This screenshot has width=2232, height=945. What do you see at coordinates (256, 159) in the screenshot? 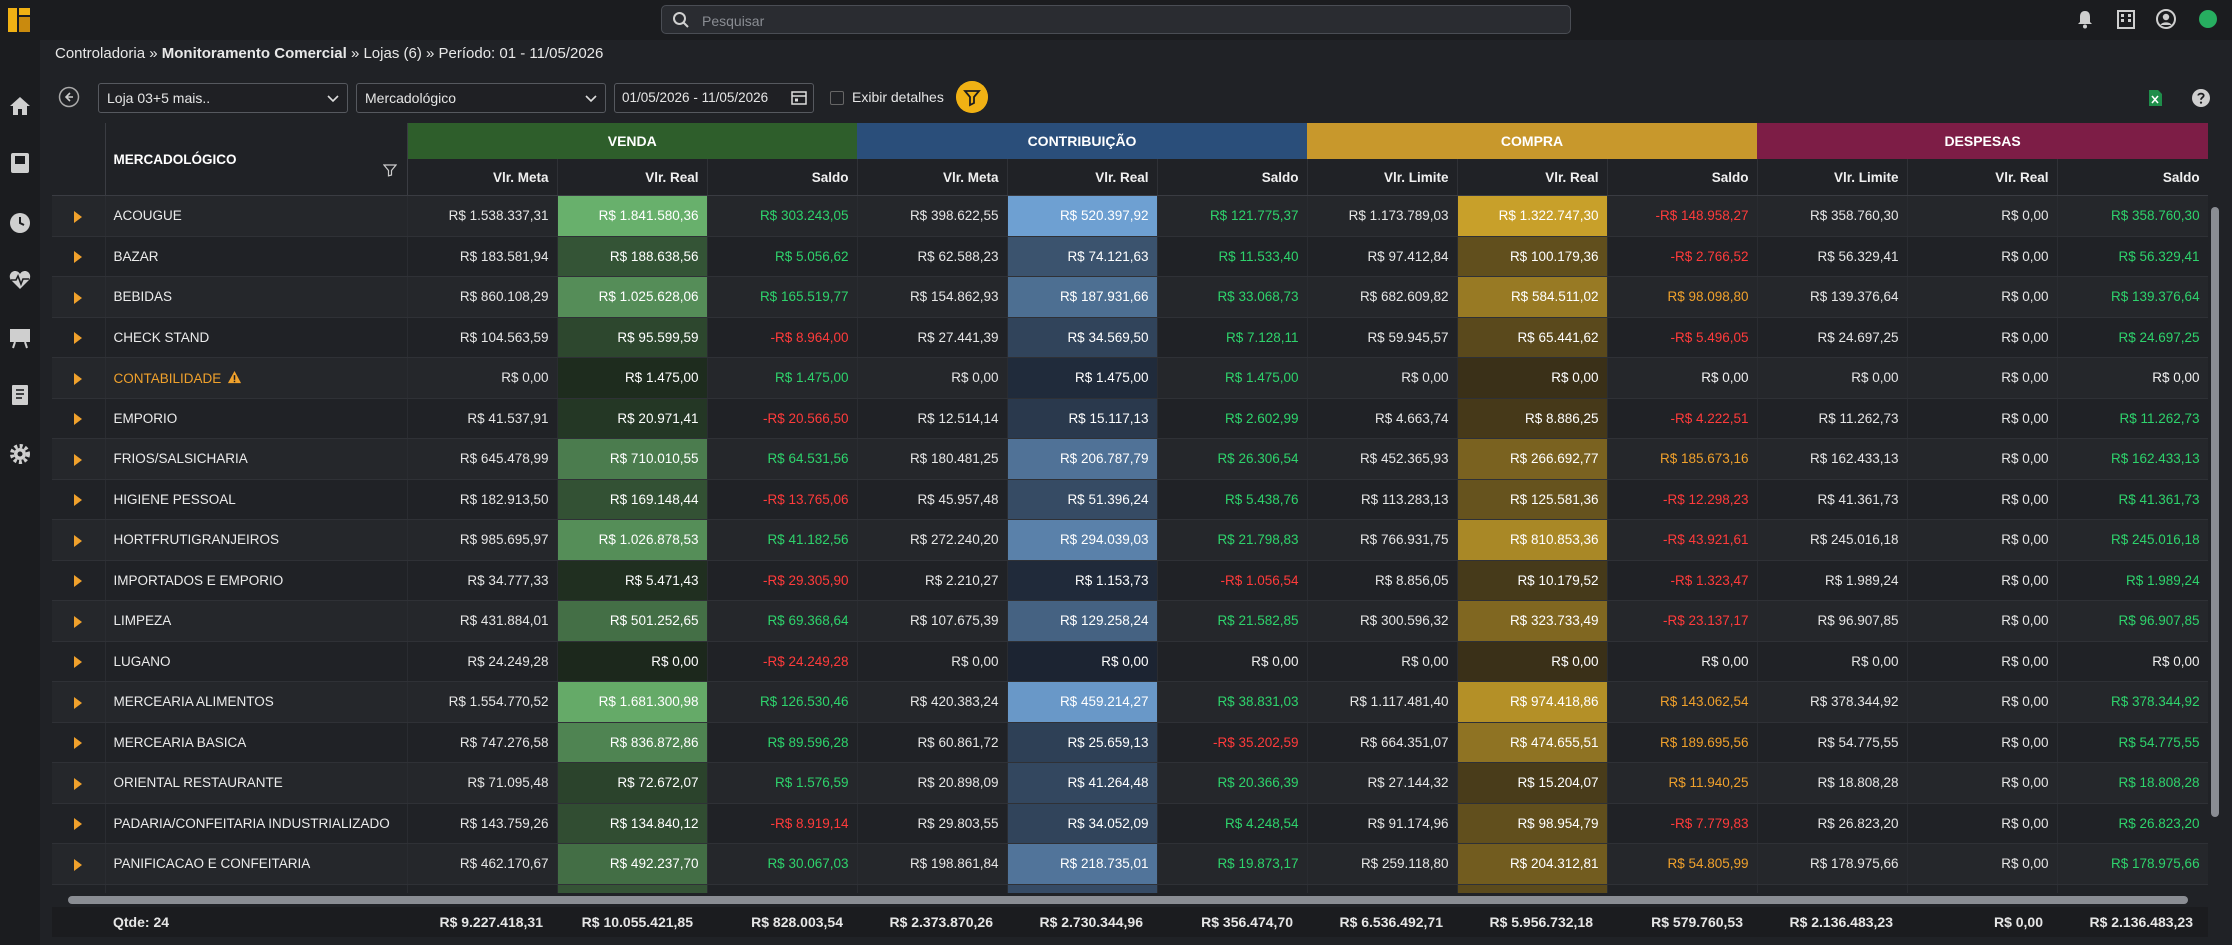
I see `name-header: MERCADOLÓGICO` at bounding box center [256, 159].